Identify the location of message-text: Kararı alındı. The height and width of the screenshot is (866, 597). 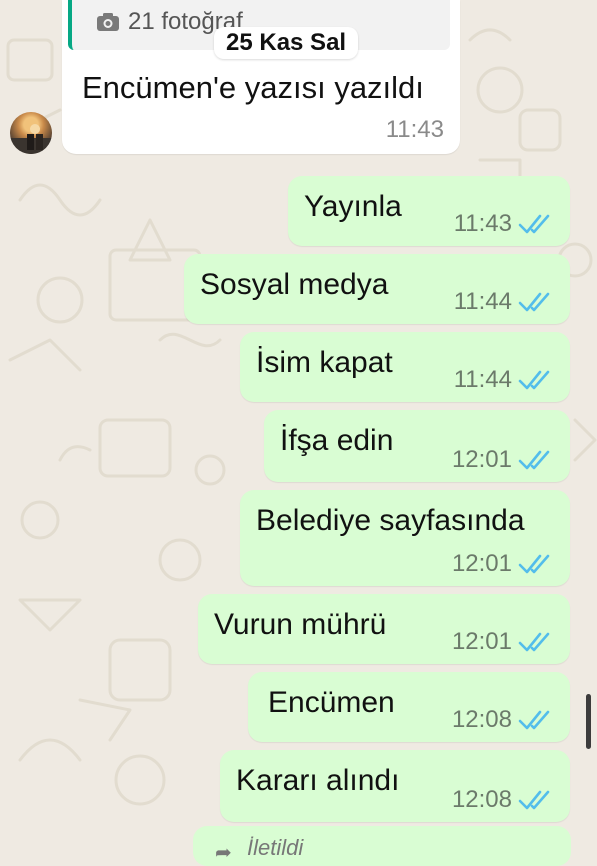
(318, 780).